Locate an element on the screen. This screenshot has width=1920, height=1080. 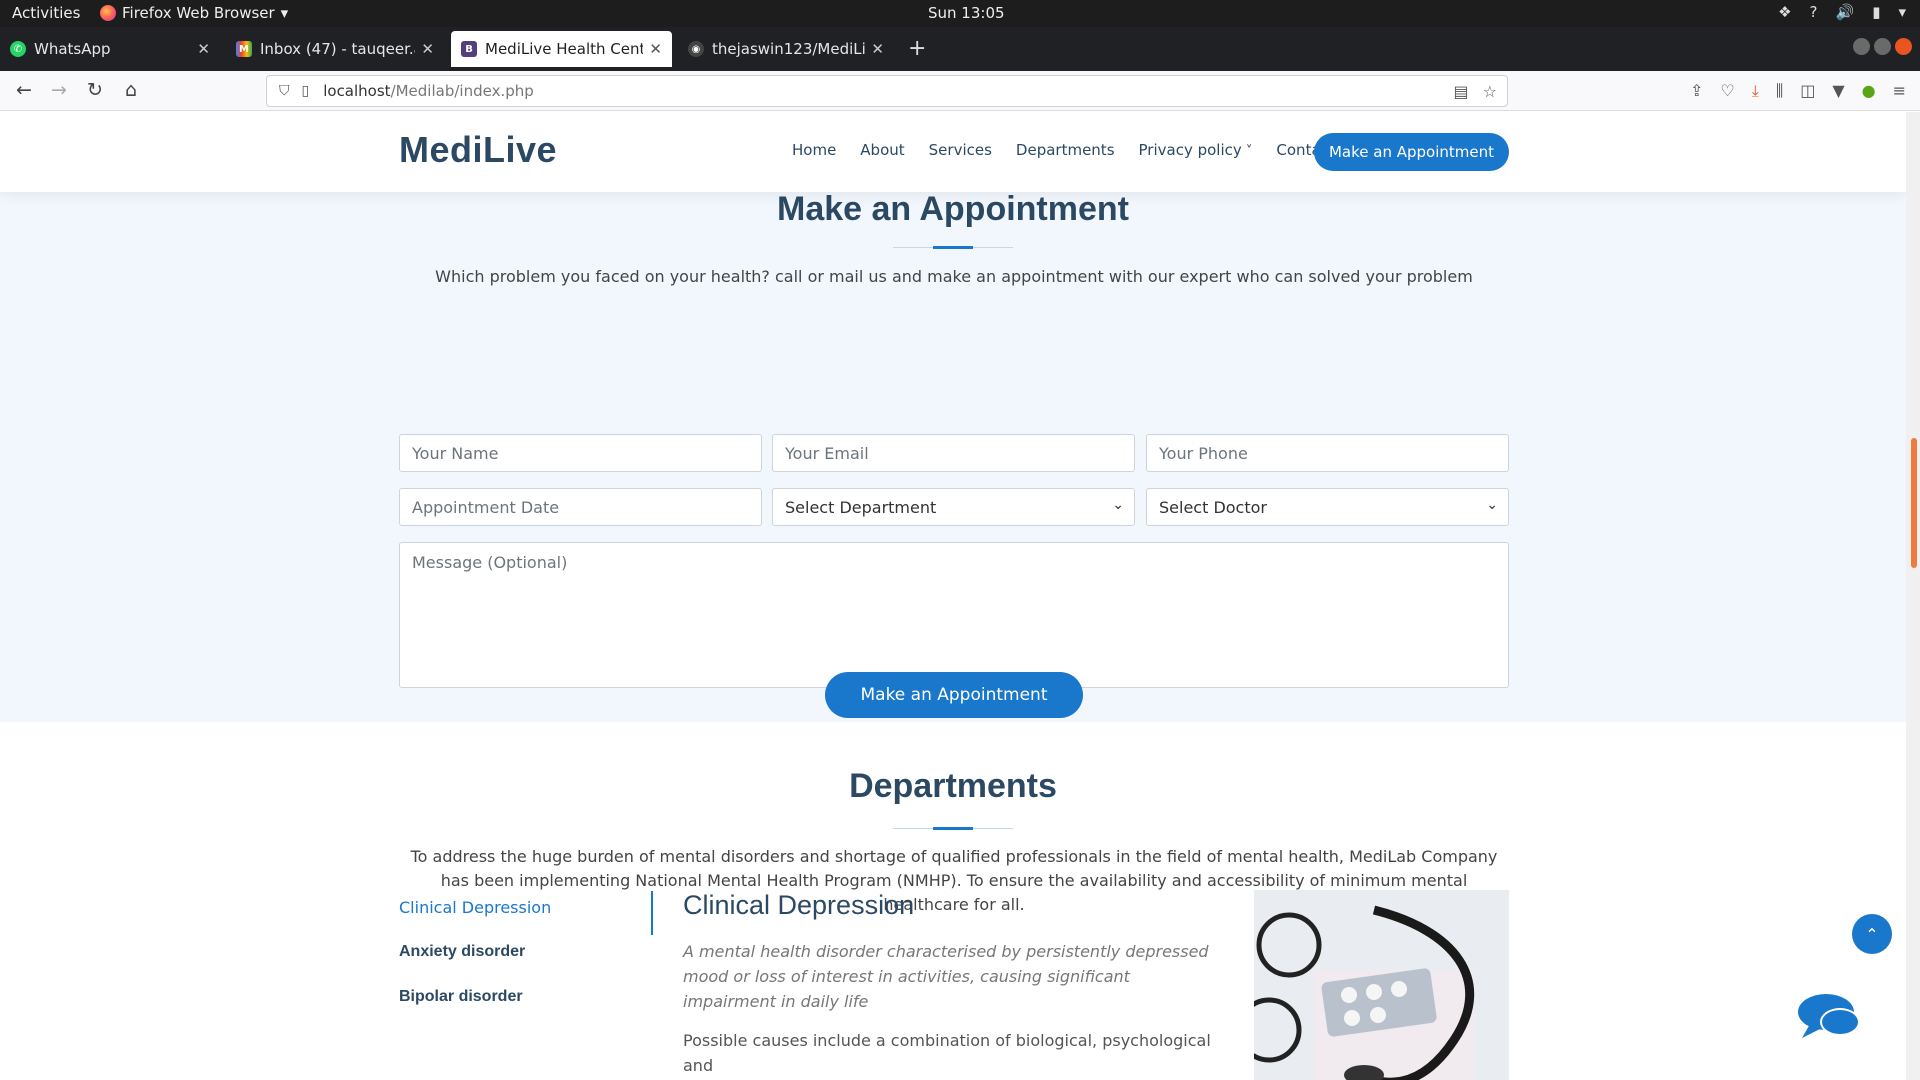
help-icon: ? is located at coordinates (1814, 12).